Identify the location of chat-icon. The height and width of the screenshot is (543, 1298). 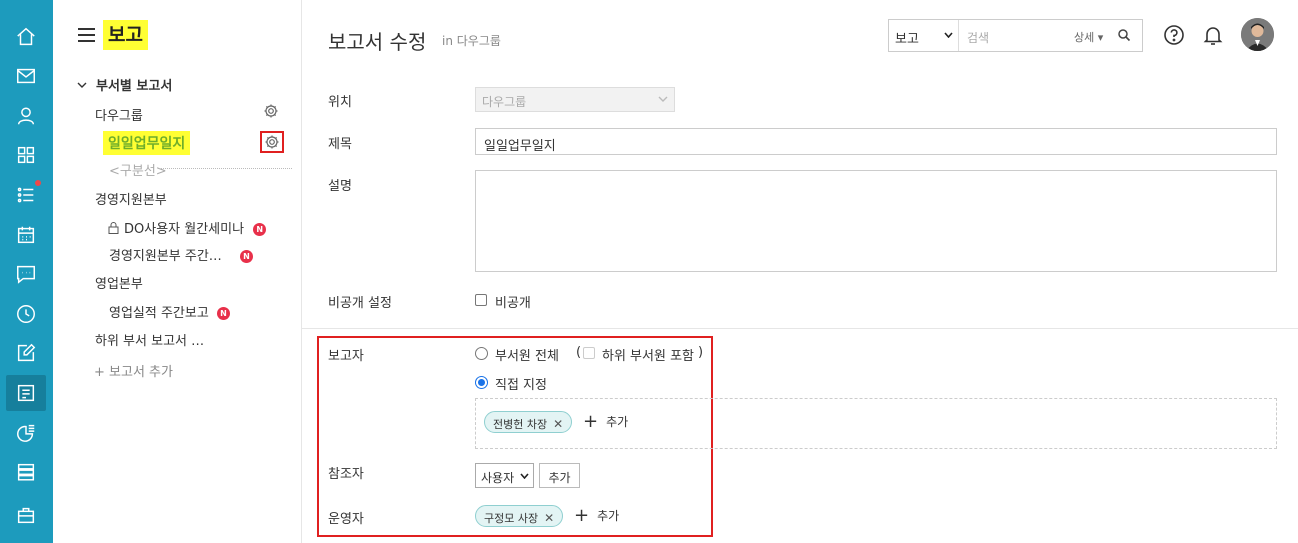
(26, 274).